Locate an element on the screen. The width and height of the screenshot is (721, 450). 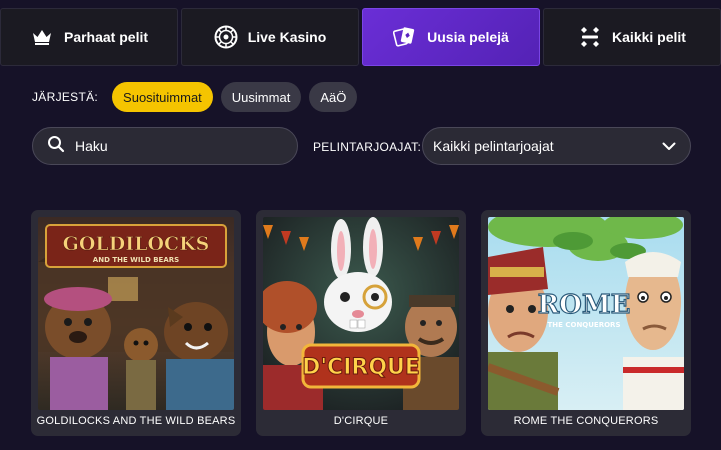
dice-icon is located at coordinates (590, 37).